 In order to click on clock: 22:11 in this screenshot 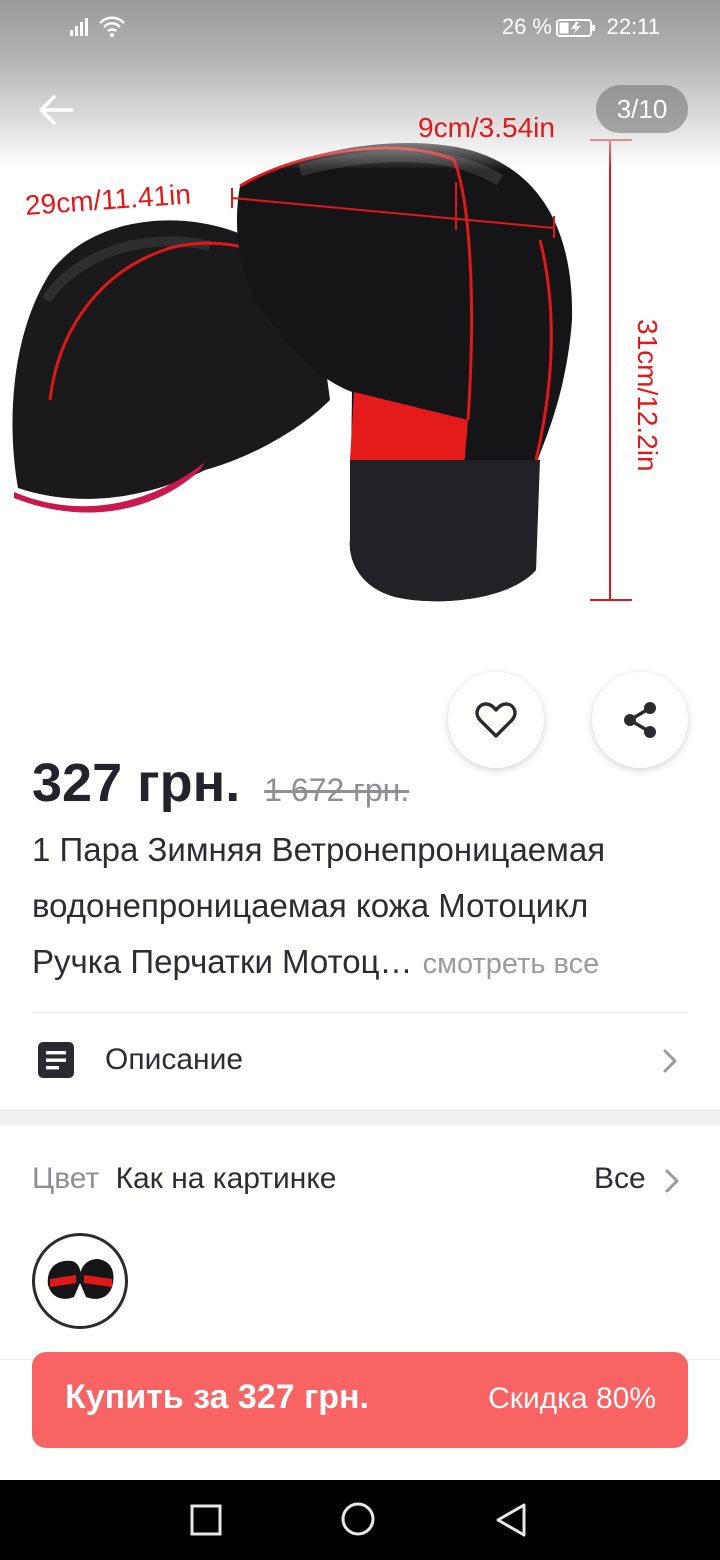, I will do `click(633, 26)`.